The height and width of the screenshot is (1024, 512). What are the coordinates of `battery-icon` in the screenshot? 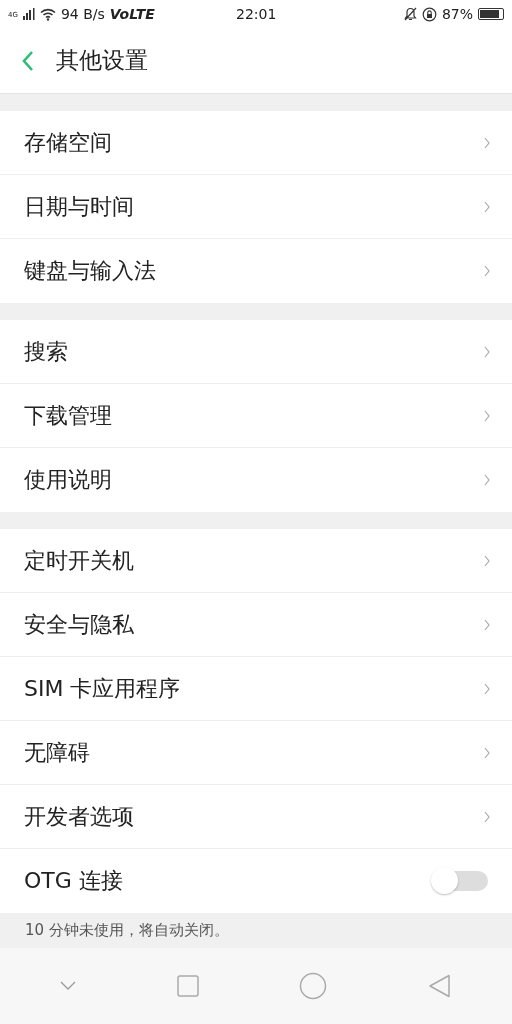 It's located at (491, 14).